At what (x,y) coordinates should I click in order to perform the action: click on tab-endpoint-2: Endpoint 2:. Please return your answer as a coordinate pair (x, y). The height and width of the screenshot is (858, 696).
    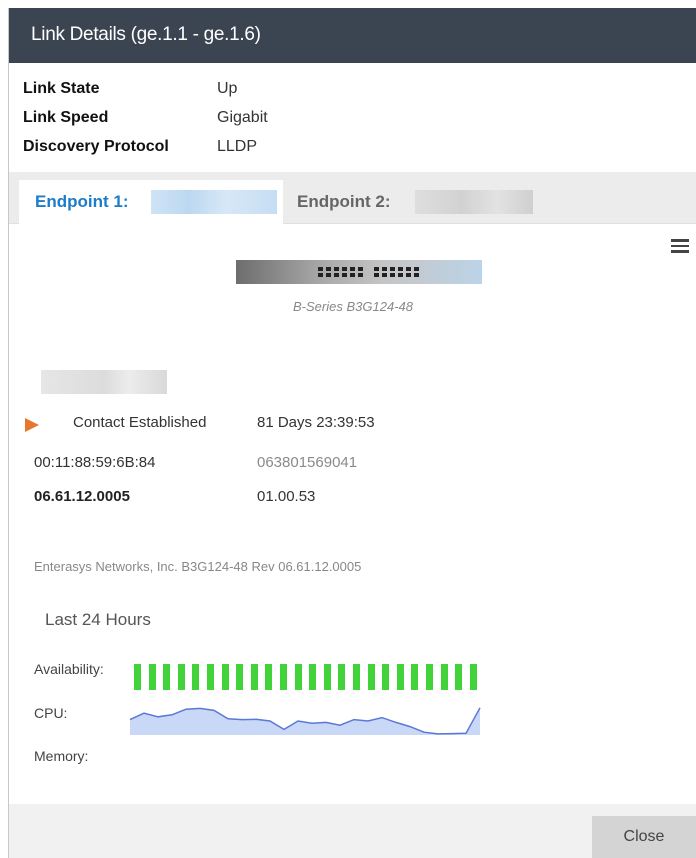
    Looking at the image, I should click on (418, 202).